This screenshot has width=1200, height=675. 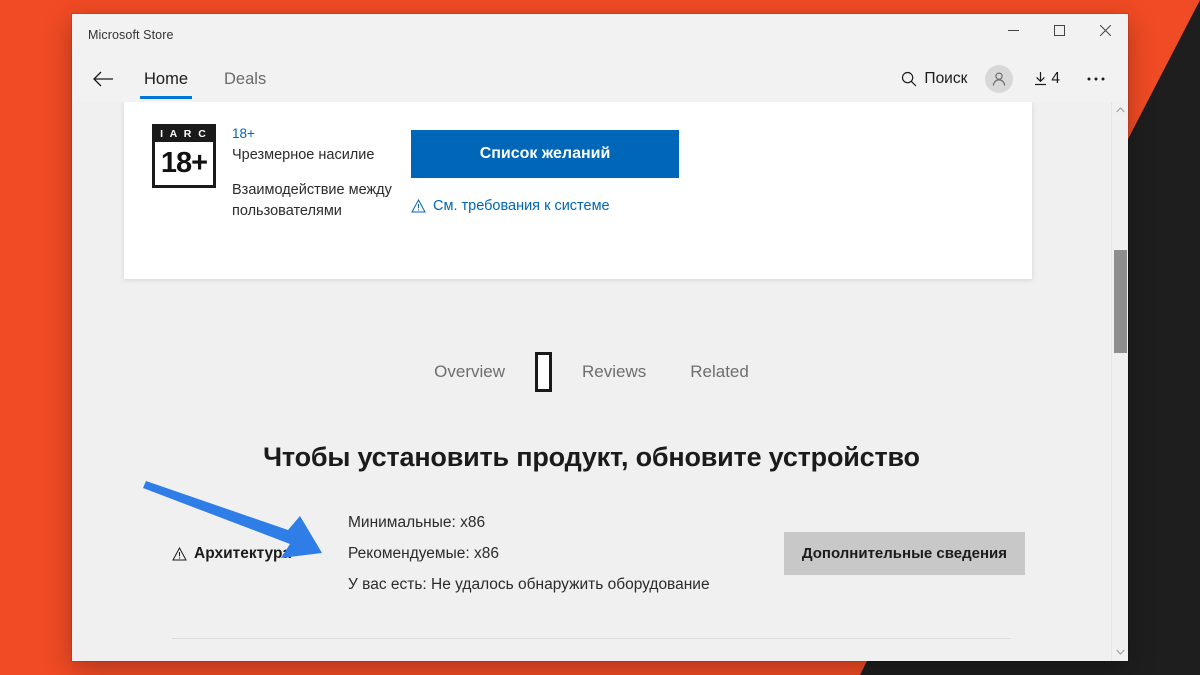 I want to click on nav-tab-home-label: Home, so click(x=166, y=78).